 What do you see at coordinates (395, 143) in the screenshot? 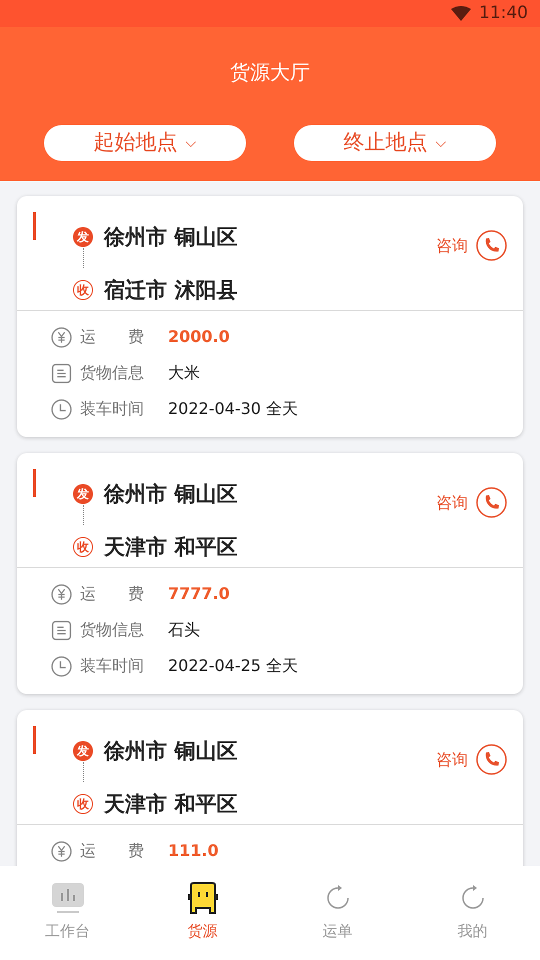
I see `location-dropdown: 终止地点 ⌵` at bounding box center [395, 143].